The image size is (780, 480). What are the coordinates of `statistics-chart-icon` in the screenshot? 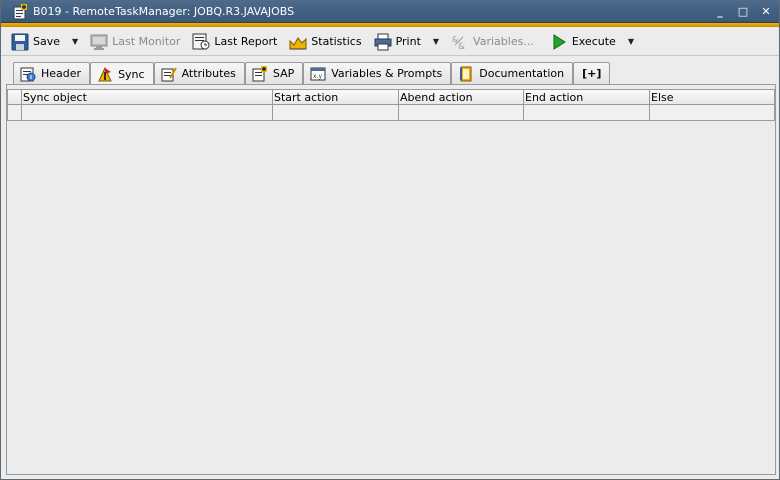 It's located at (298, 42).